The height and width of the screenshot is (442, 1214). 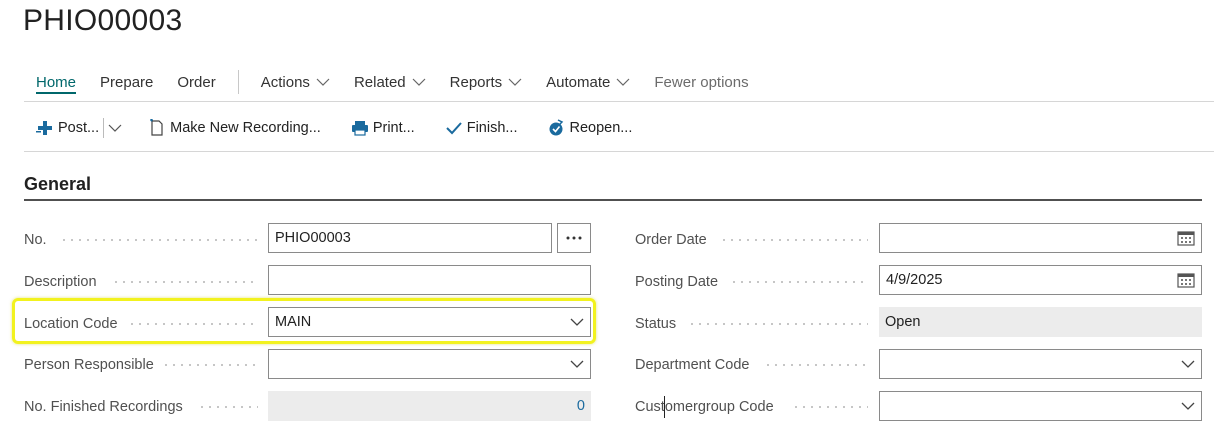 I want to click on menu-related: Related, so click(x=390, y=82).